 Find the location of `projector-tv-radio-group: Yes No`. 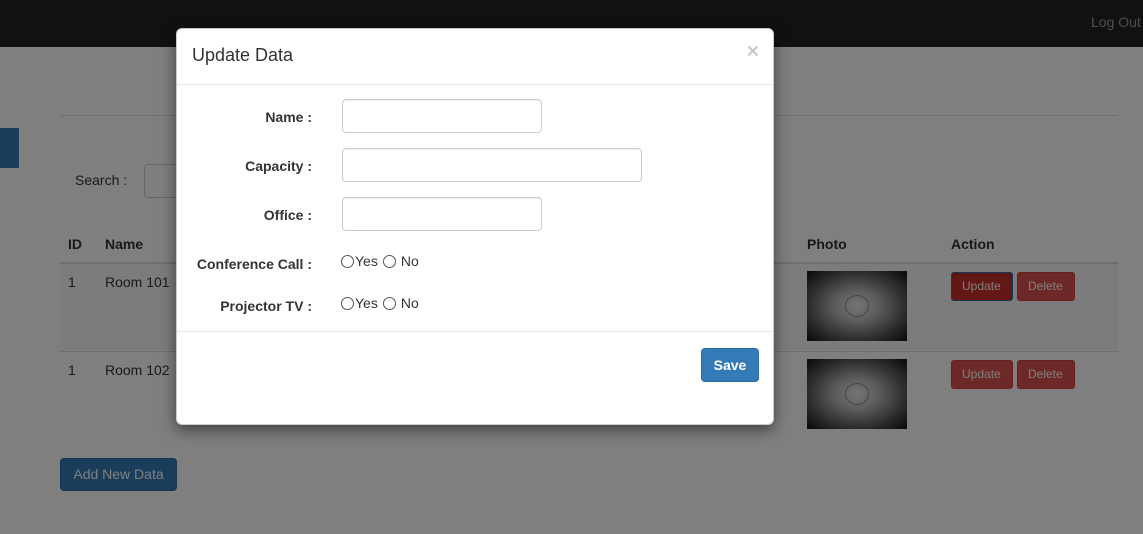

projector-tv-radio-group: Yes No is located at coordinates (380, 303).